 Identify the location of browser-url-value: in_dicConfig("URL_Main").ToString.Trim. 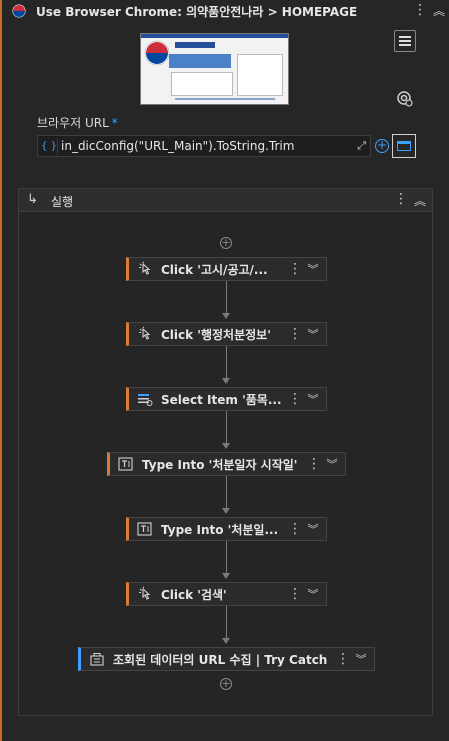
(178, 146).